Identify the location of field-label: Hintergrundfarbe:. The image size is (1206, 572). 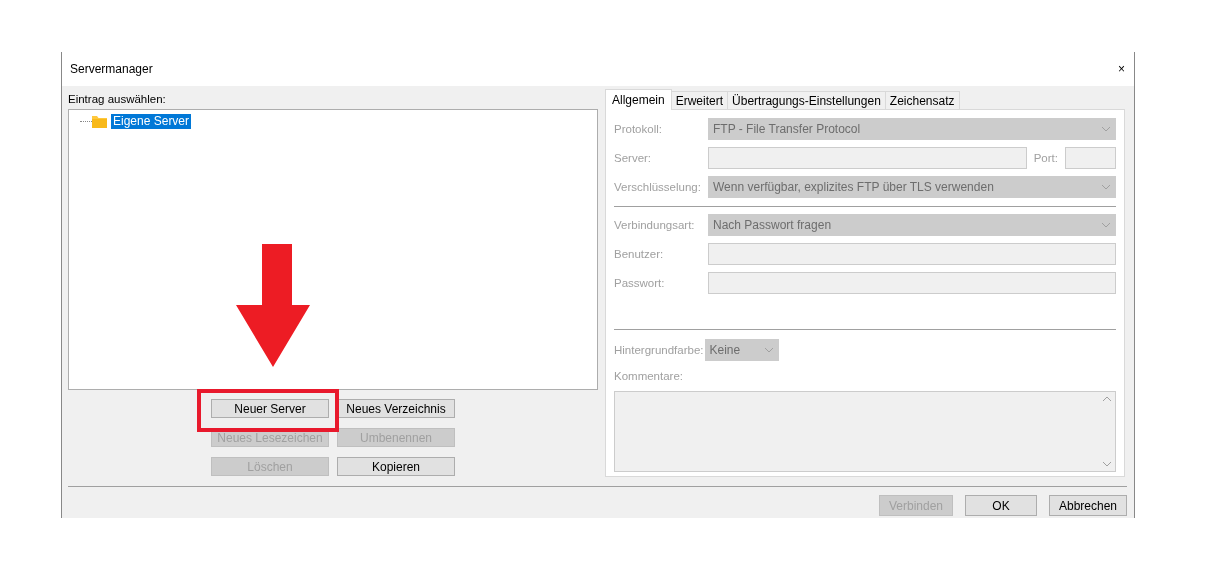
(659, 350).